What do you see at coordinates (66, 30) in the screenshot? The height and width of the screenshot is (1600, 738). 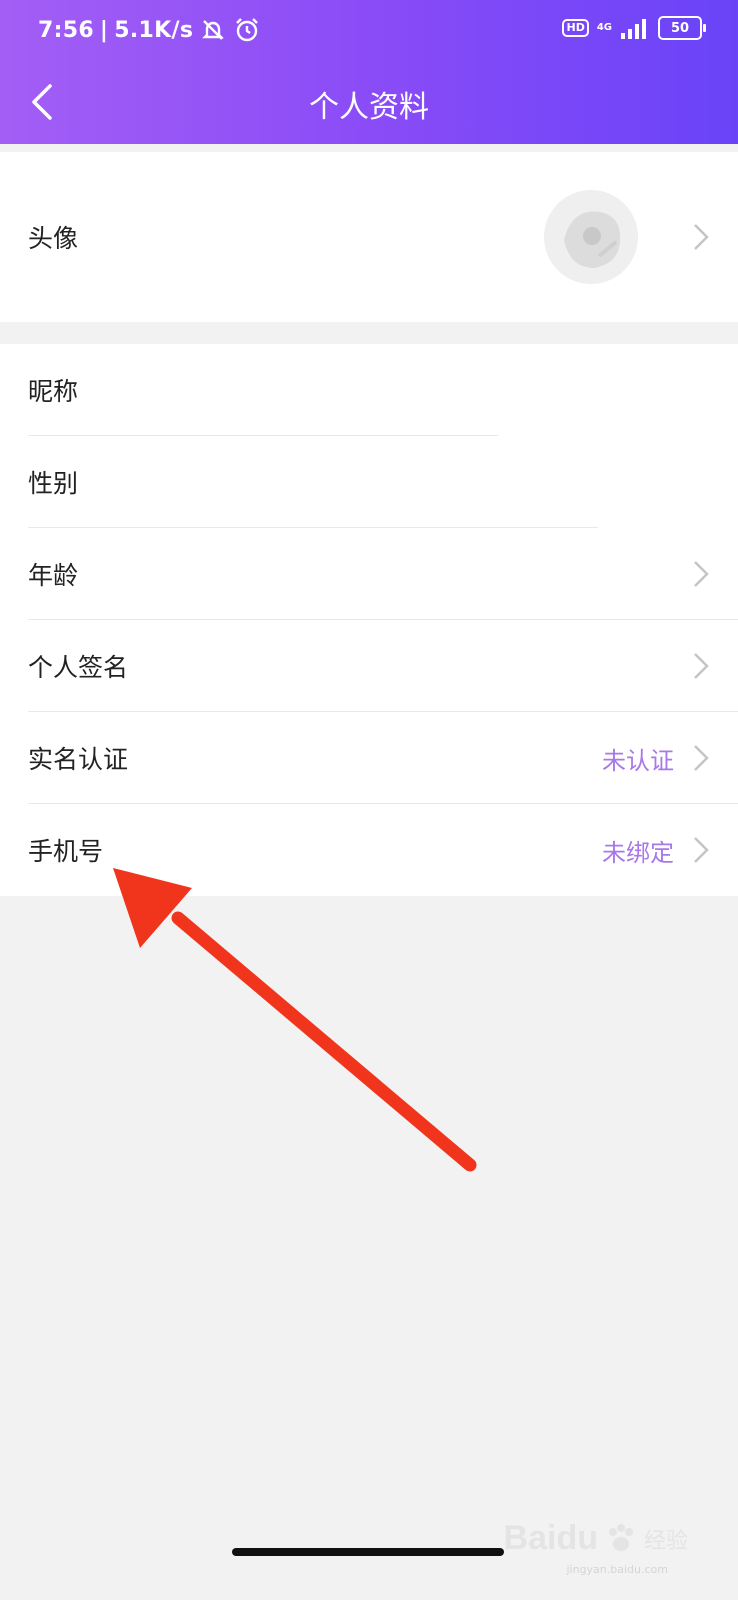 I see `status-time: 7:56` at bounding box center [66, 30].